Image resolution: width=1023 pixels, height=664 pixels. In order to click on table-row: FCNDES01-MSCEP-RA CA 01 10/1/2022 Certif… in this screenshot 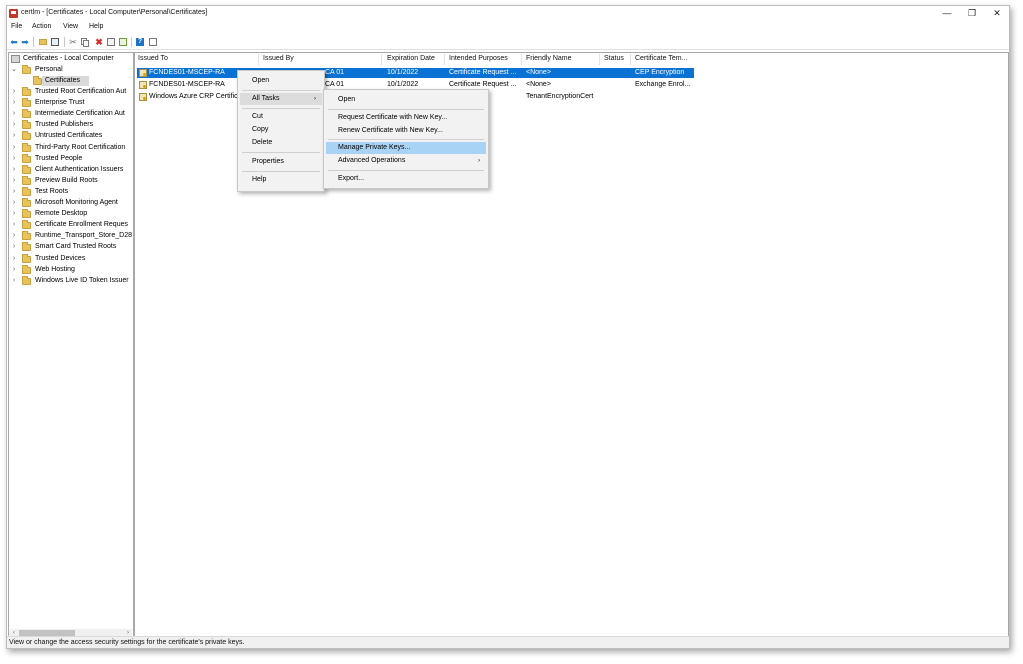, I will do `click(415, 73)`.